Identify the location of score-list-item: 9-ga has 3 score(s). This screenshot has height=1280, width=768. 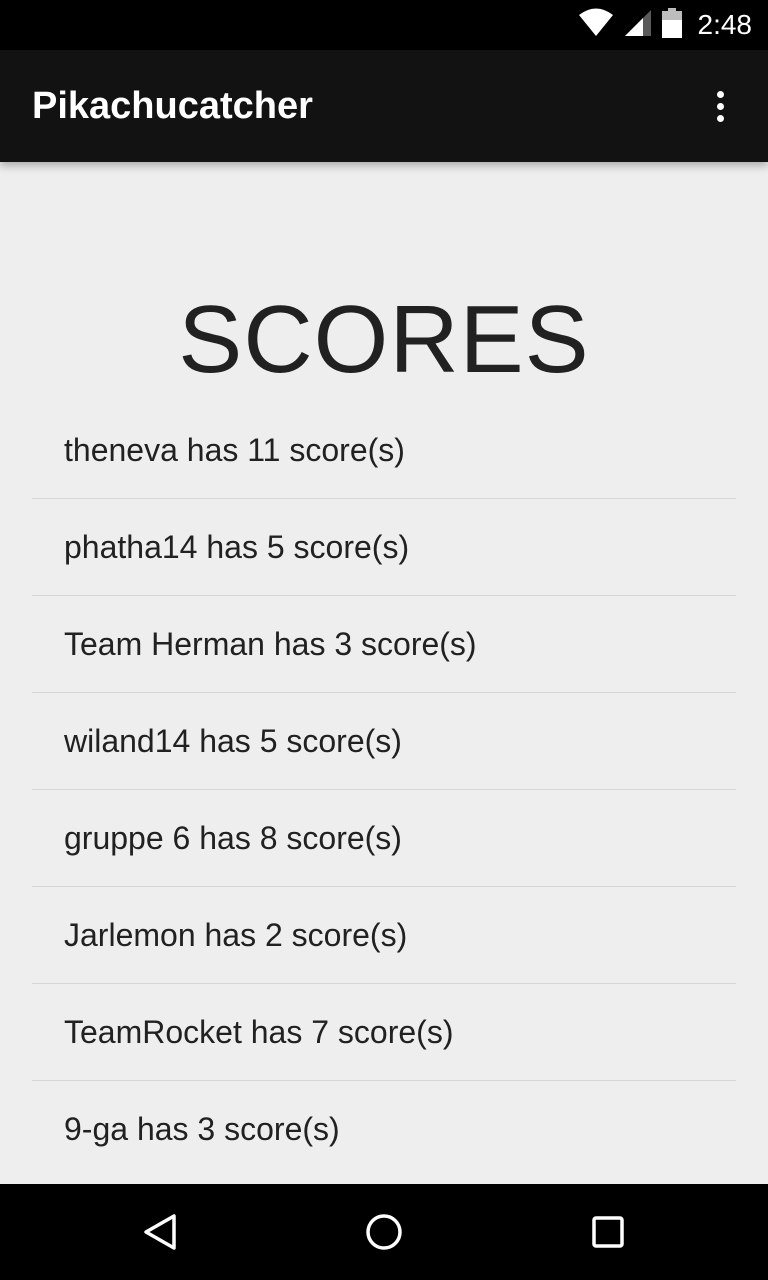
(384, 1129).